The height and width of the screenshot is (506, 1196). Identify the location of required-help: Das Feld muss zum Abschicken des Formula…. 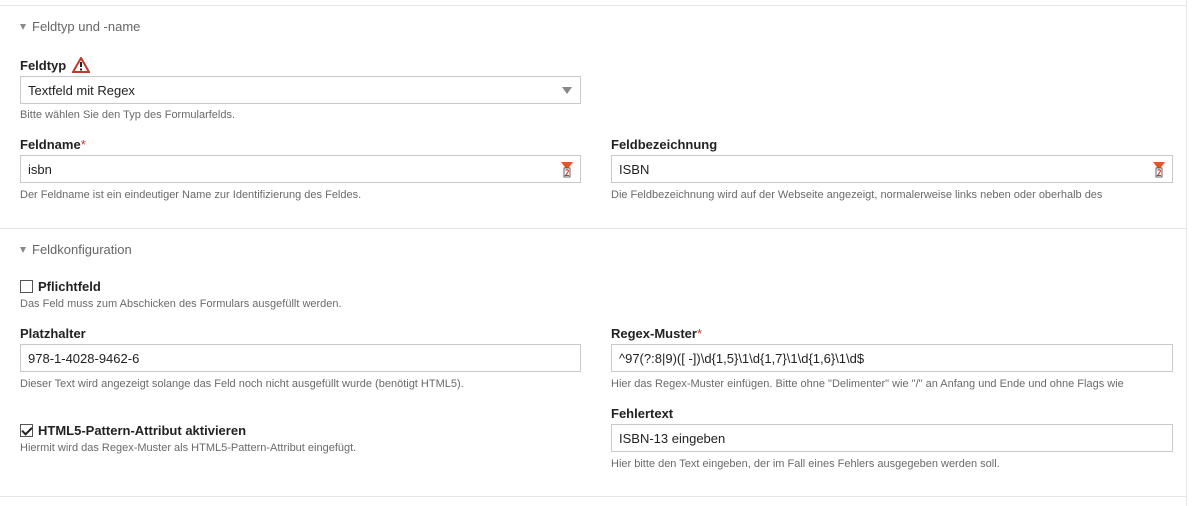
(181, 304).